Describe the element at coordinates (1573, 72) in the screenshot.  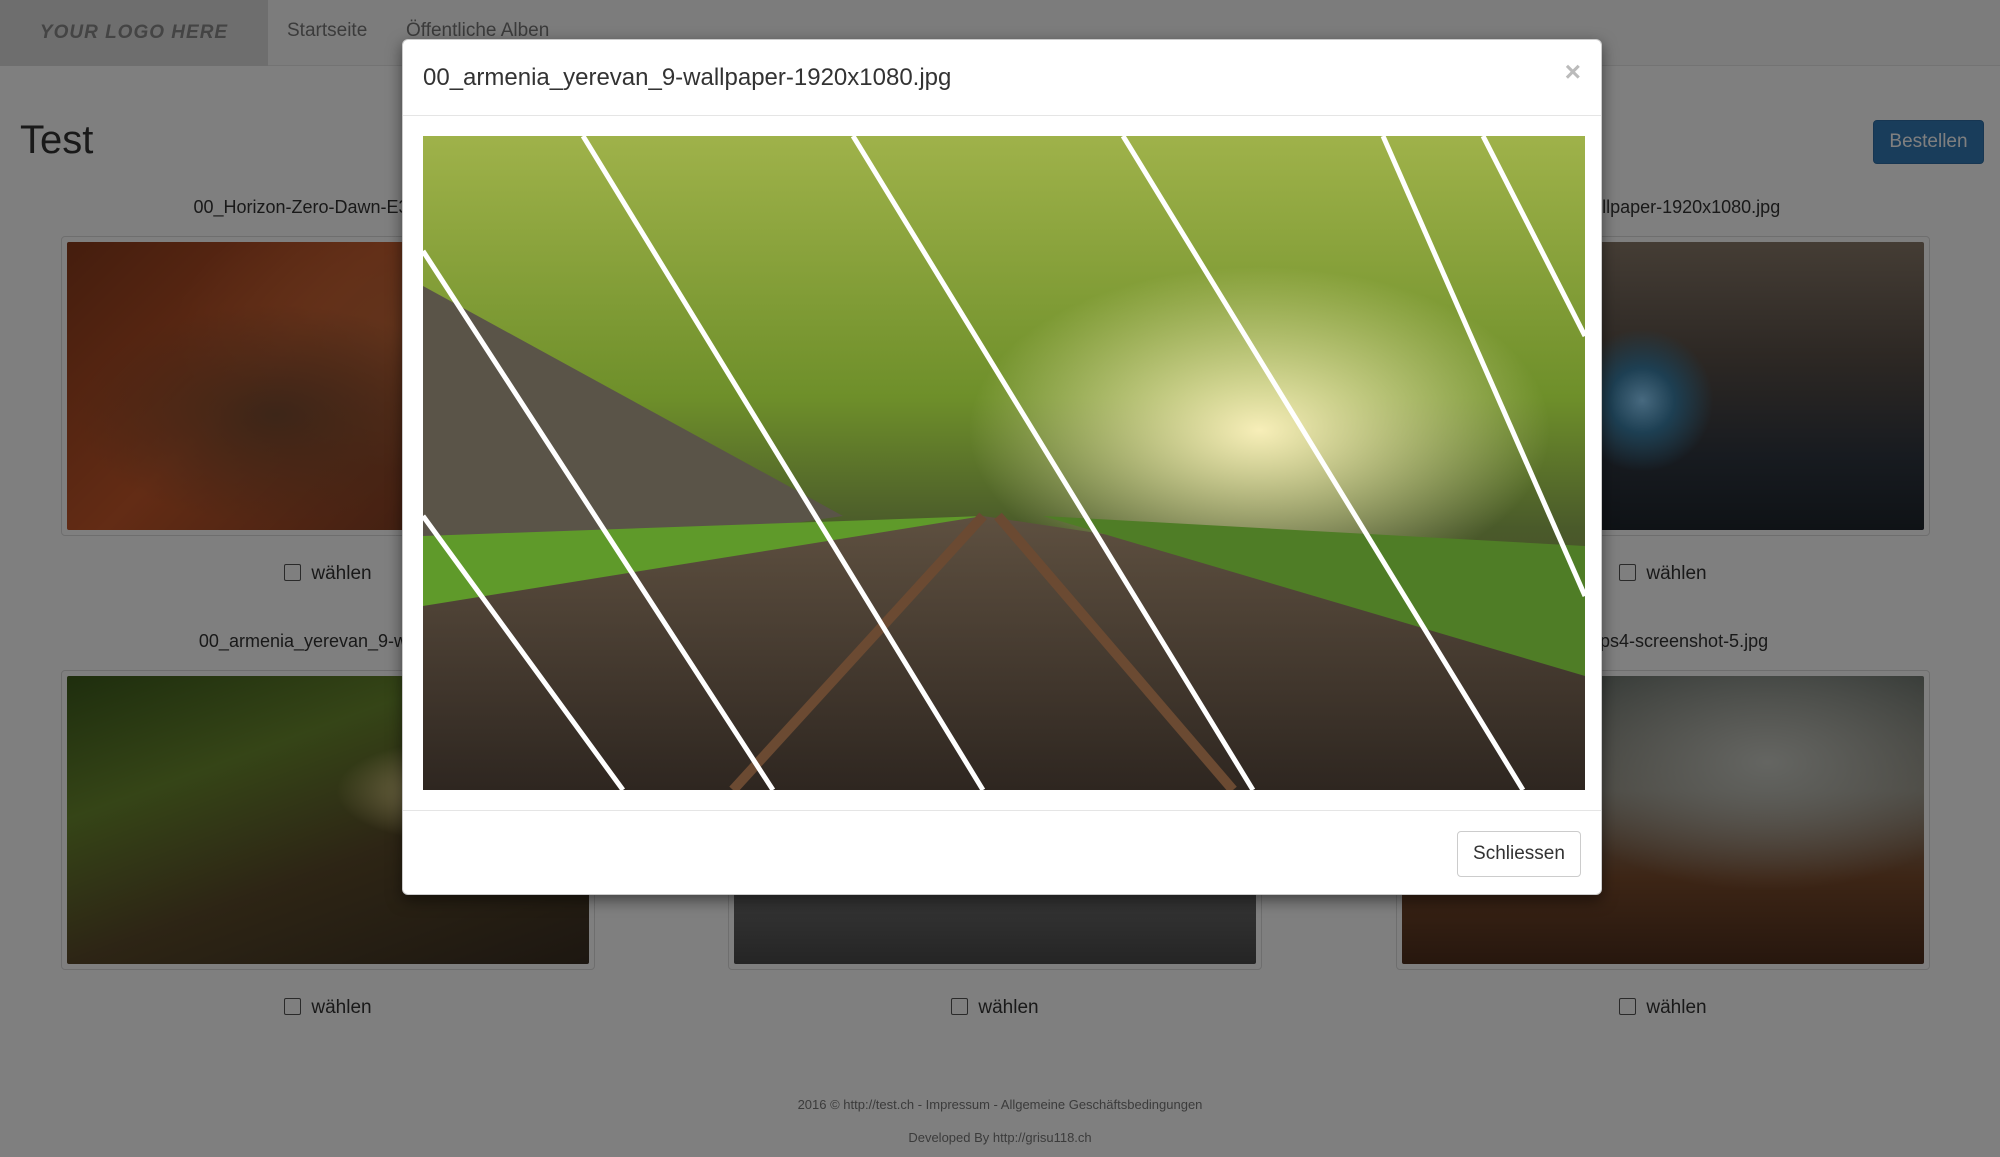
I see `close-icon: ×` at that location.